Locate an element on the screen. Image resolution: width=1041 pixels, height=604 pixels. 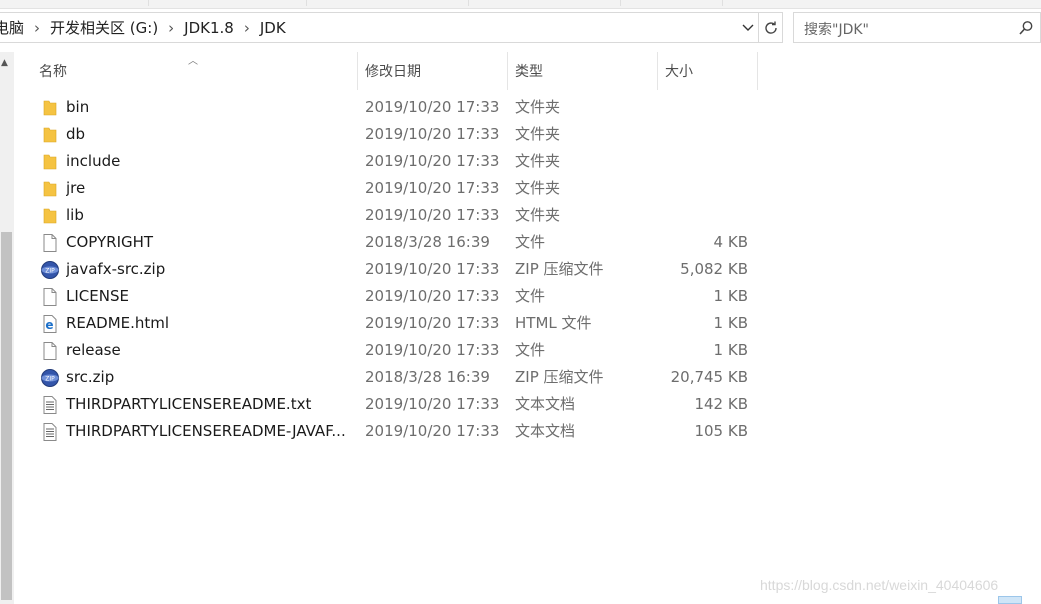
column-header-date-label: 修改日期 is located at coordinates (393, 72).